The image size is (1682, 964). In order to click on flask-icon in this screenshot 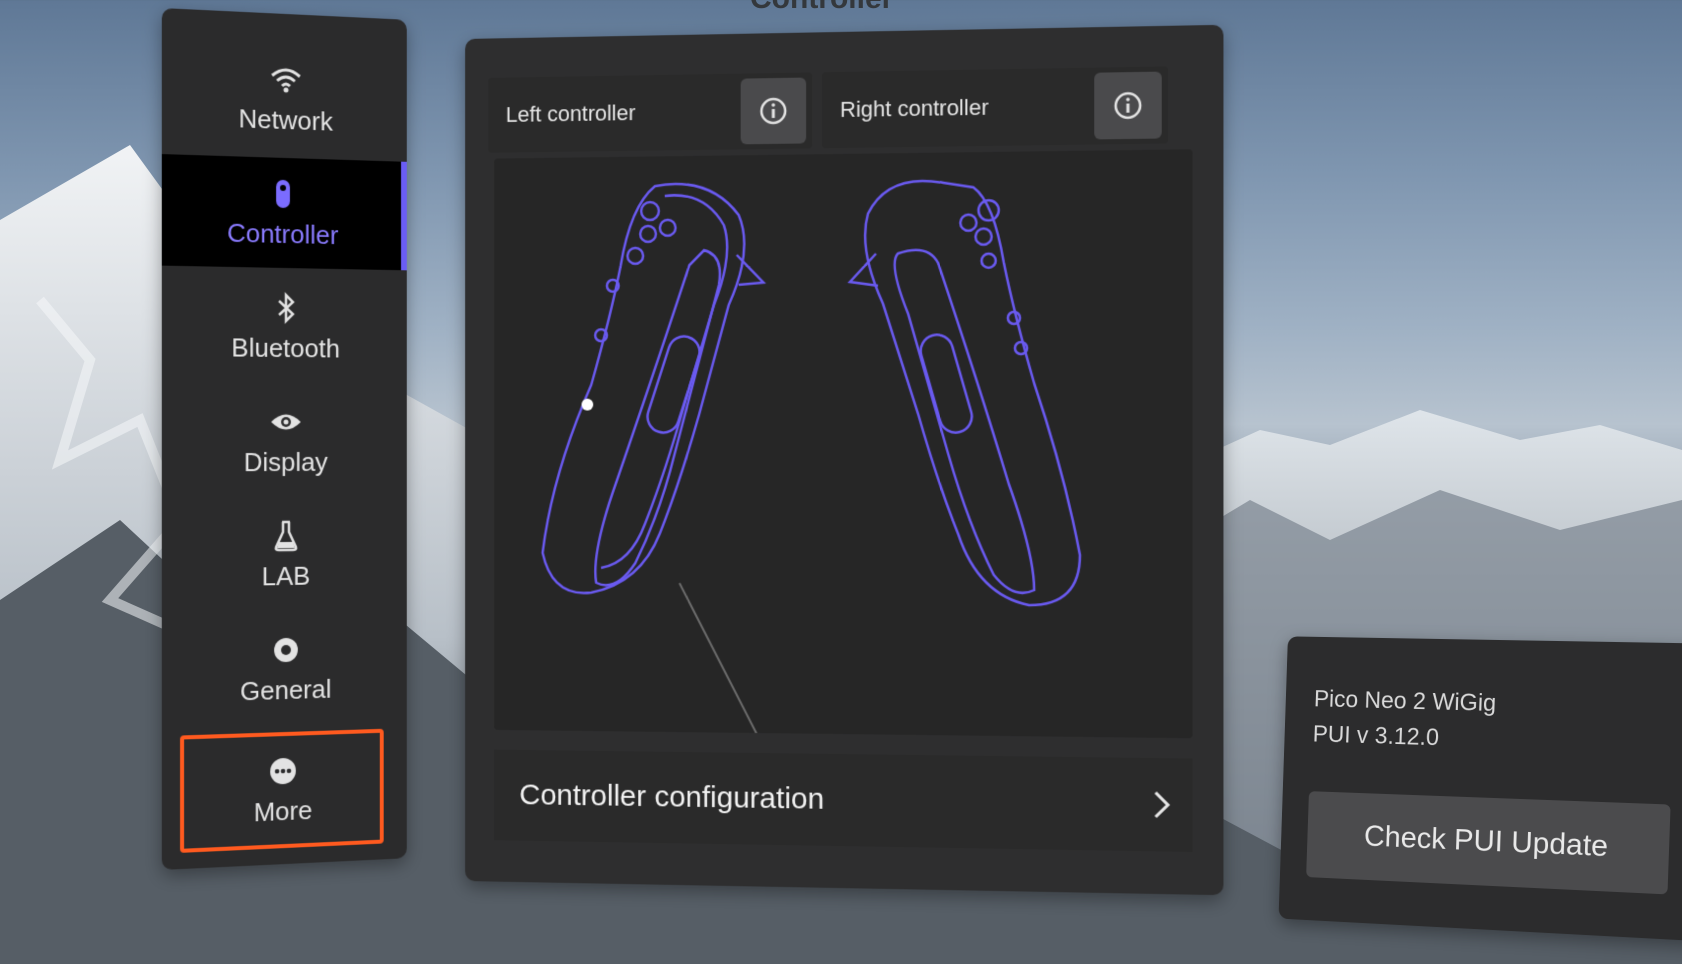, I will do `click(286, 535)`.